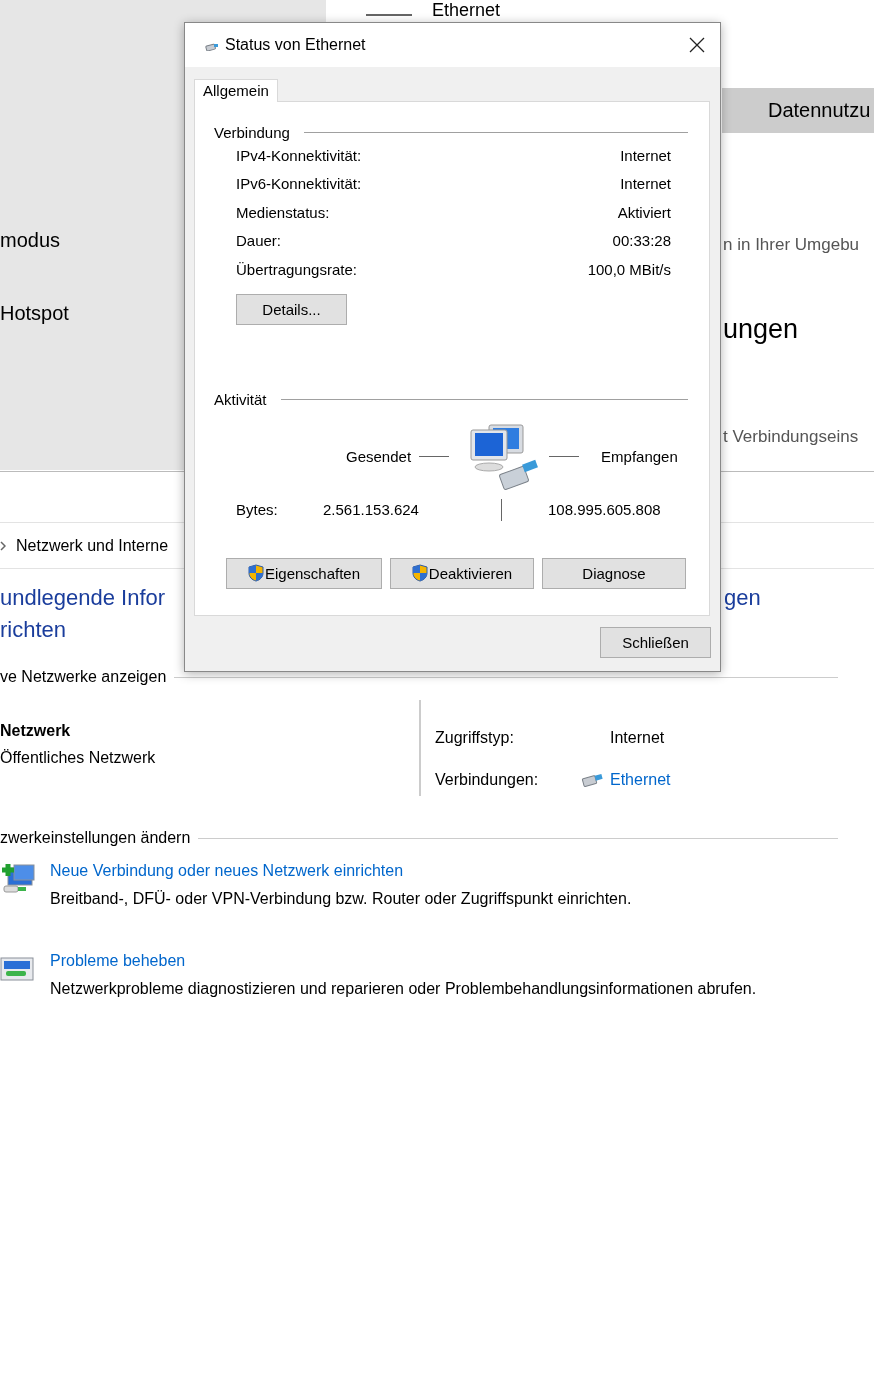  What do you see at coordinates (644, 212) in the screenshot?
I see `field-value: Aktiviert` at bounding box center [644, 212].